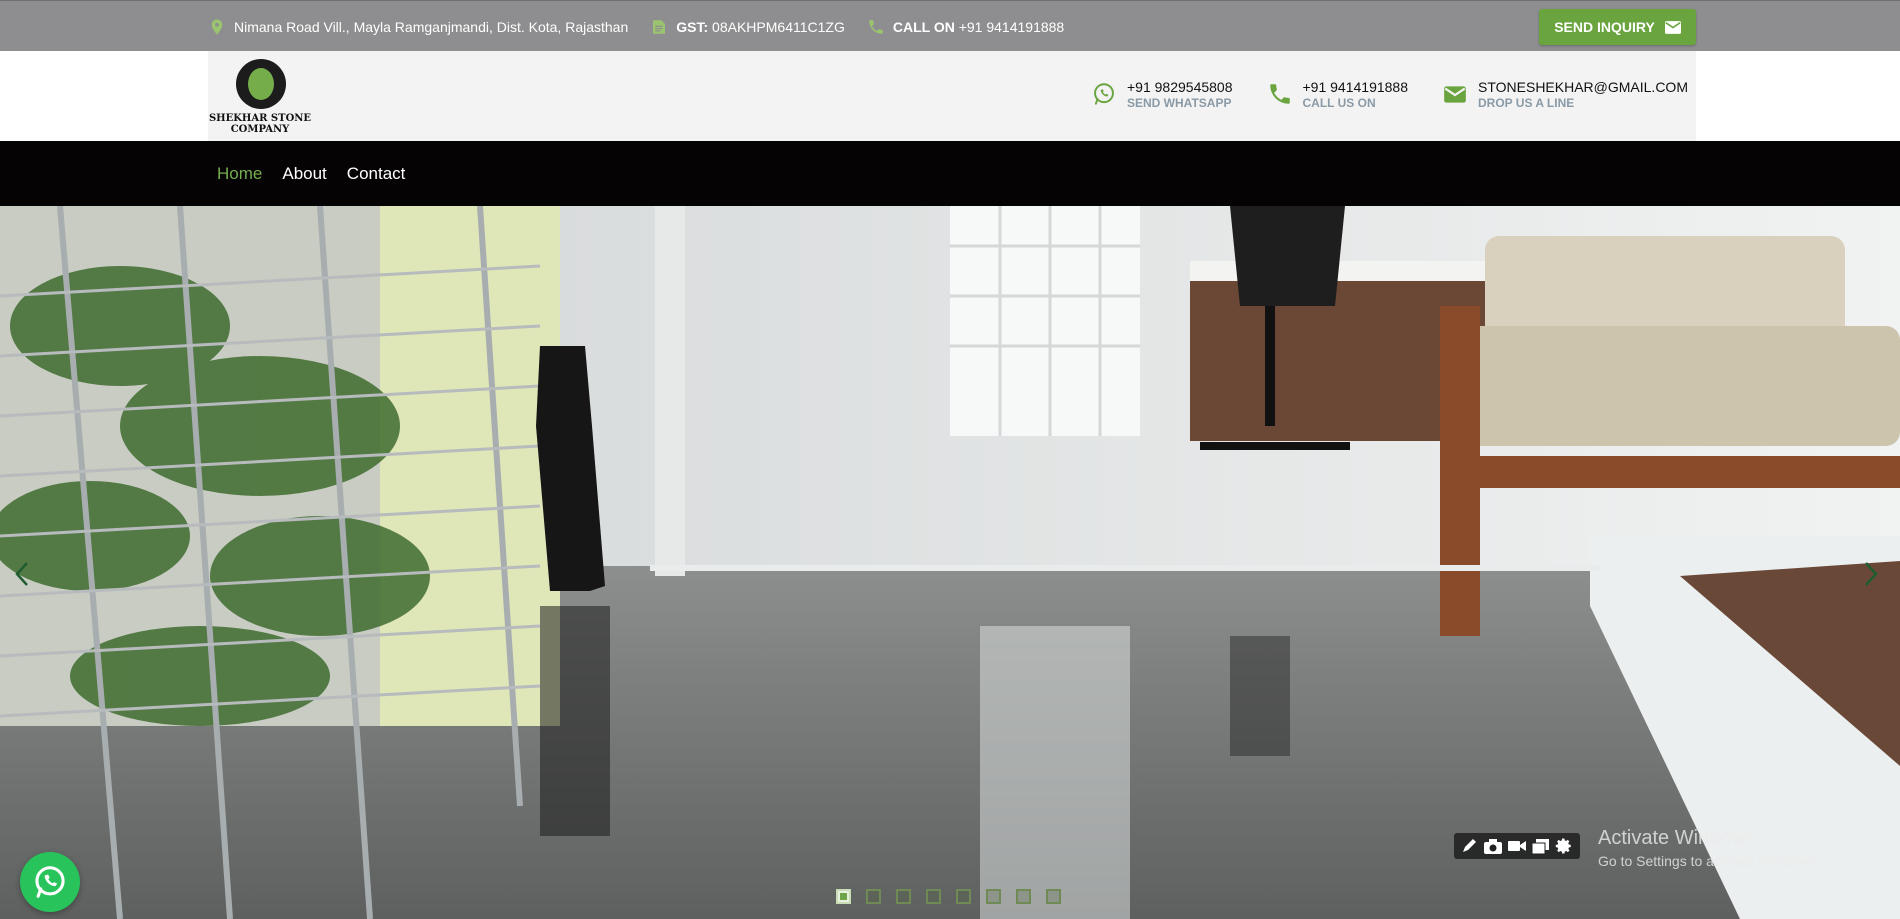  What do you see at coordinates (1583, 87) in the screenshot?
I see `email-address: STONESHEKHAR@GMAIL.COM` at bounding box center [1583, 87].